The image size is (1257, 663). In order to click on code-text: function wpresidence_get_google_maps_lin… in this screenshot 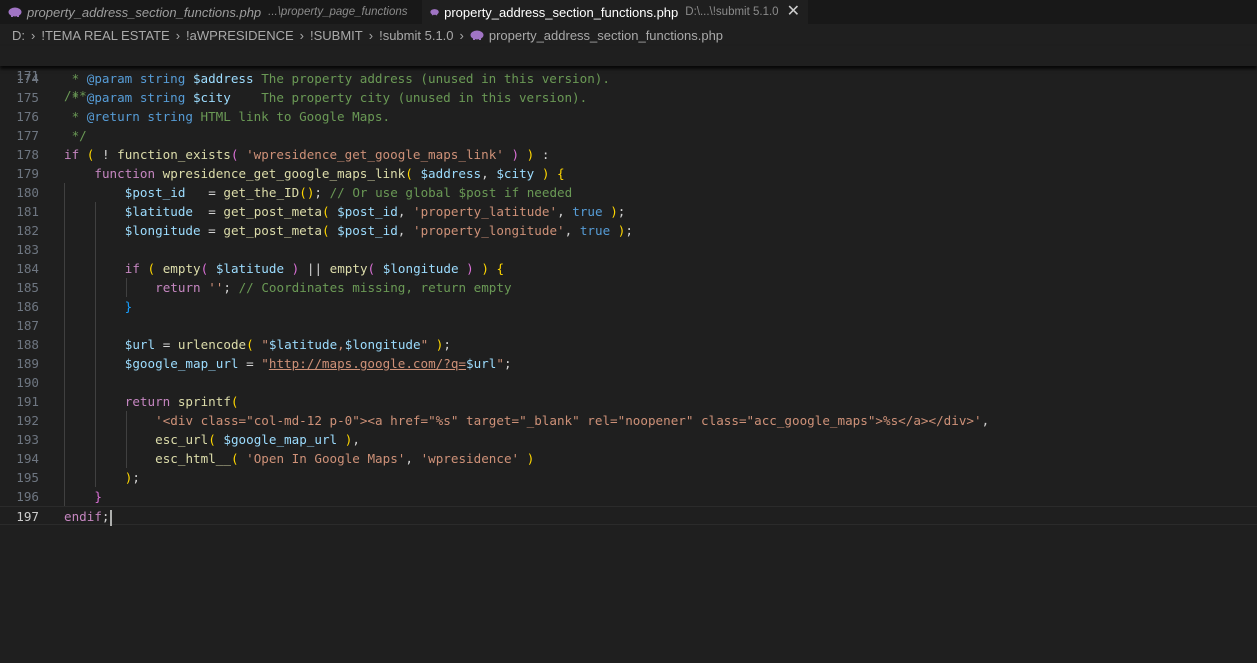, I will do `click(329, 173)`.